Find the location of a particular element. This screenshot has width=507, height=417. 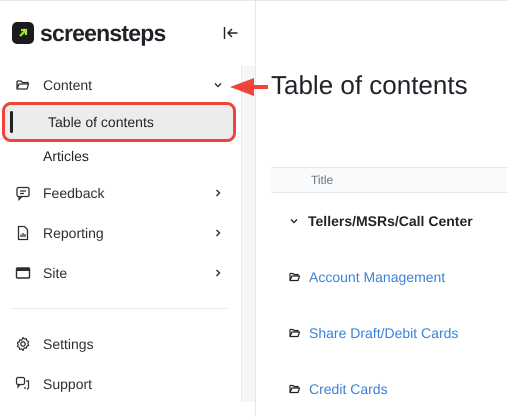

folder-link: Share Draft/Debit Cards is located at coordinates (383, 333).